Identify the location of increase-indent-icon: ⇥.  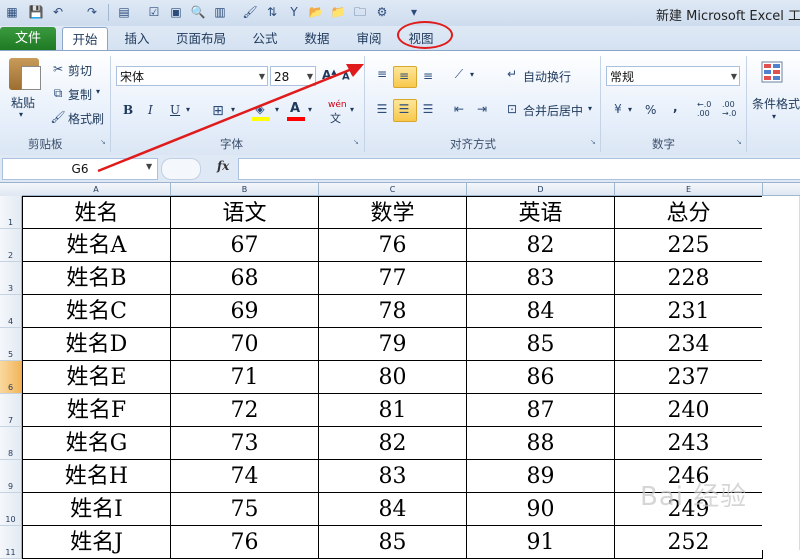
(482, 109).